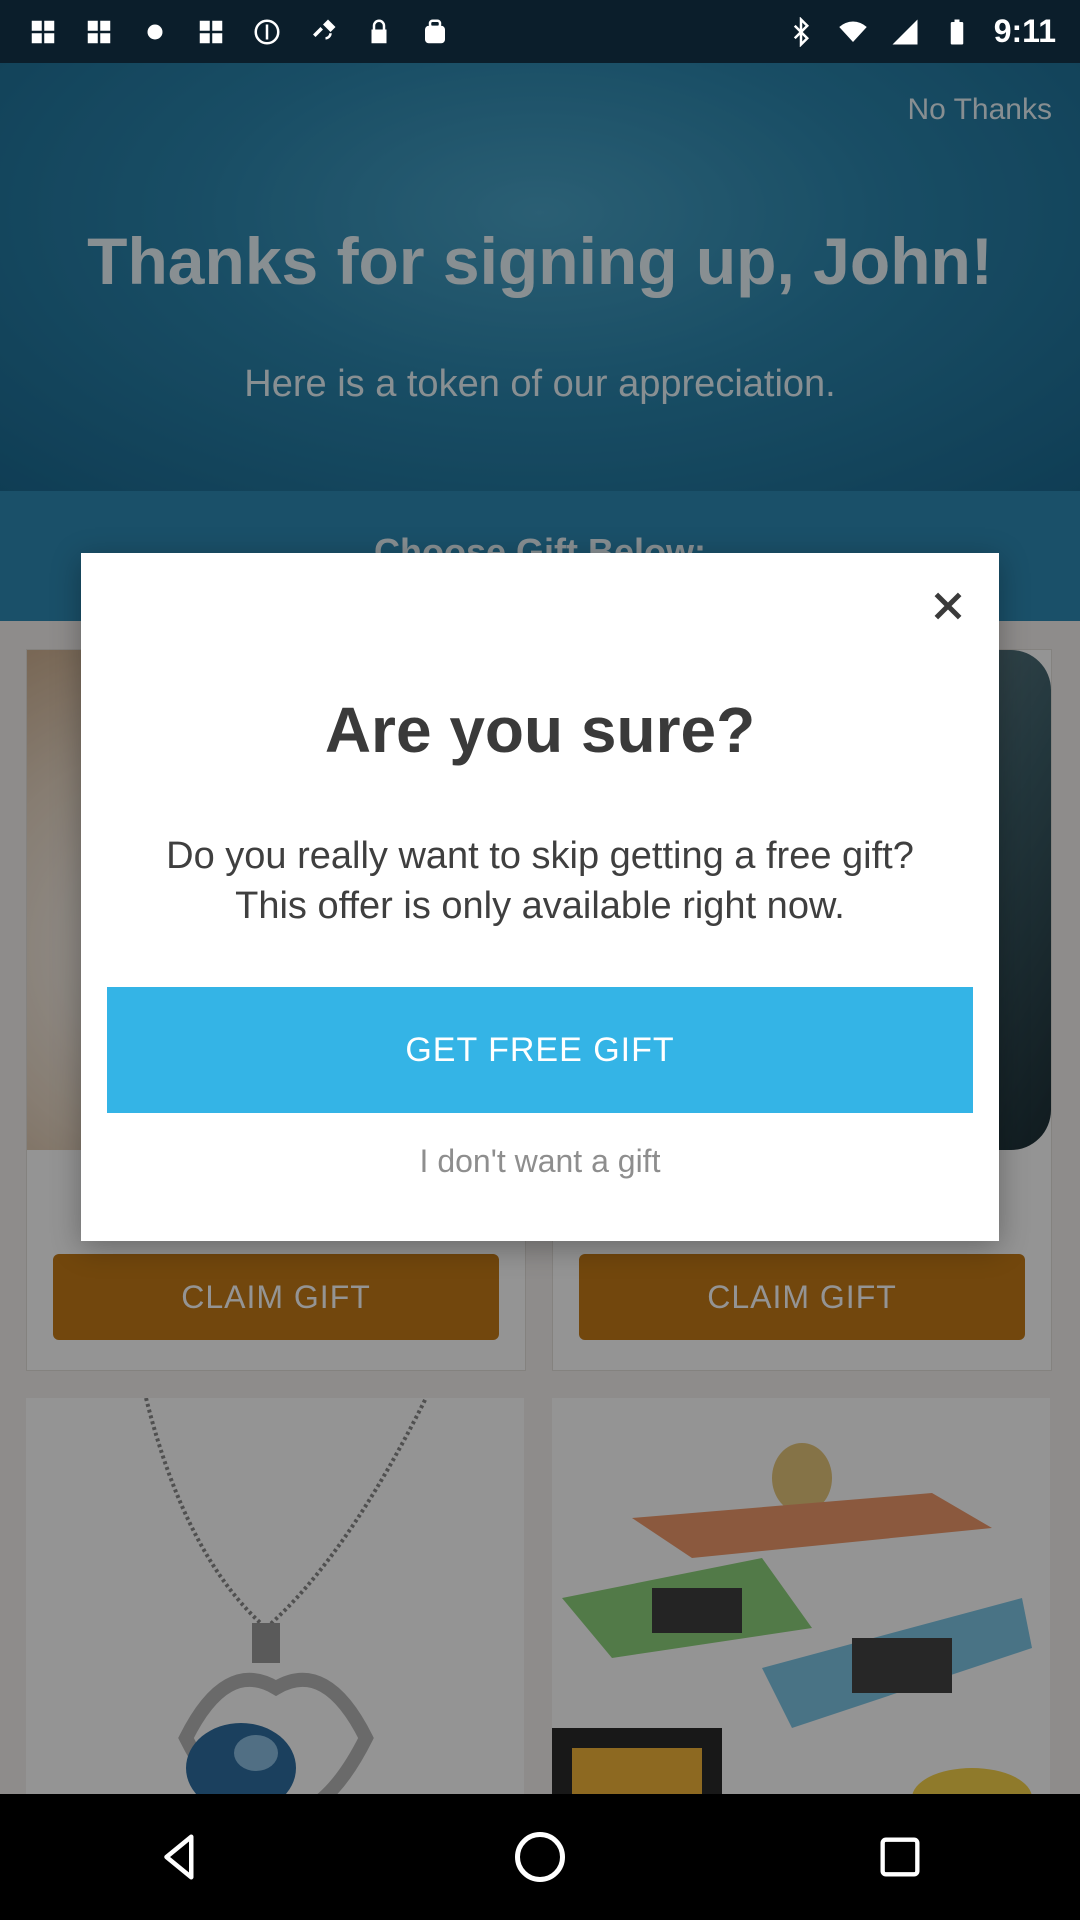 The width and height of the screenshot is (1080, 1920). I want to click on wifi-icon, so click(853, 32).